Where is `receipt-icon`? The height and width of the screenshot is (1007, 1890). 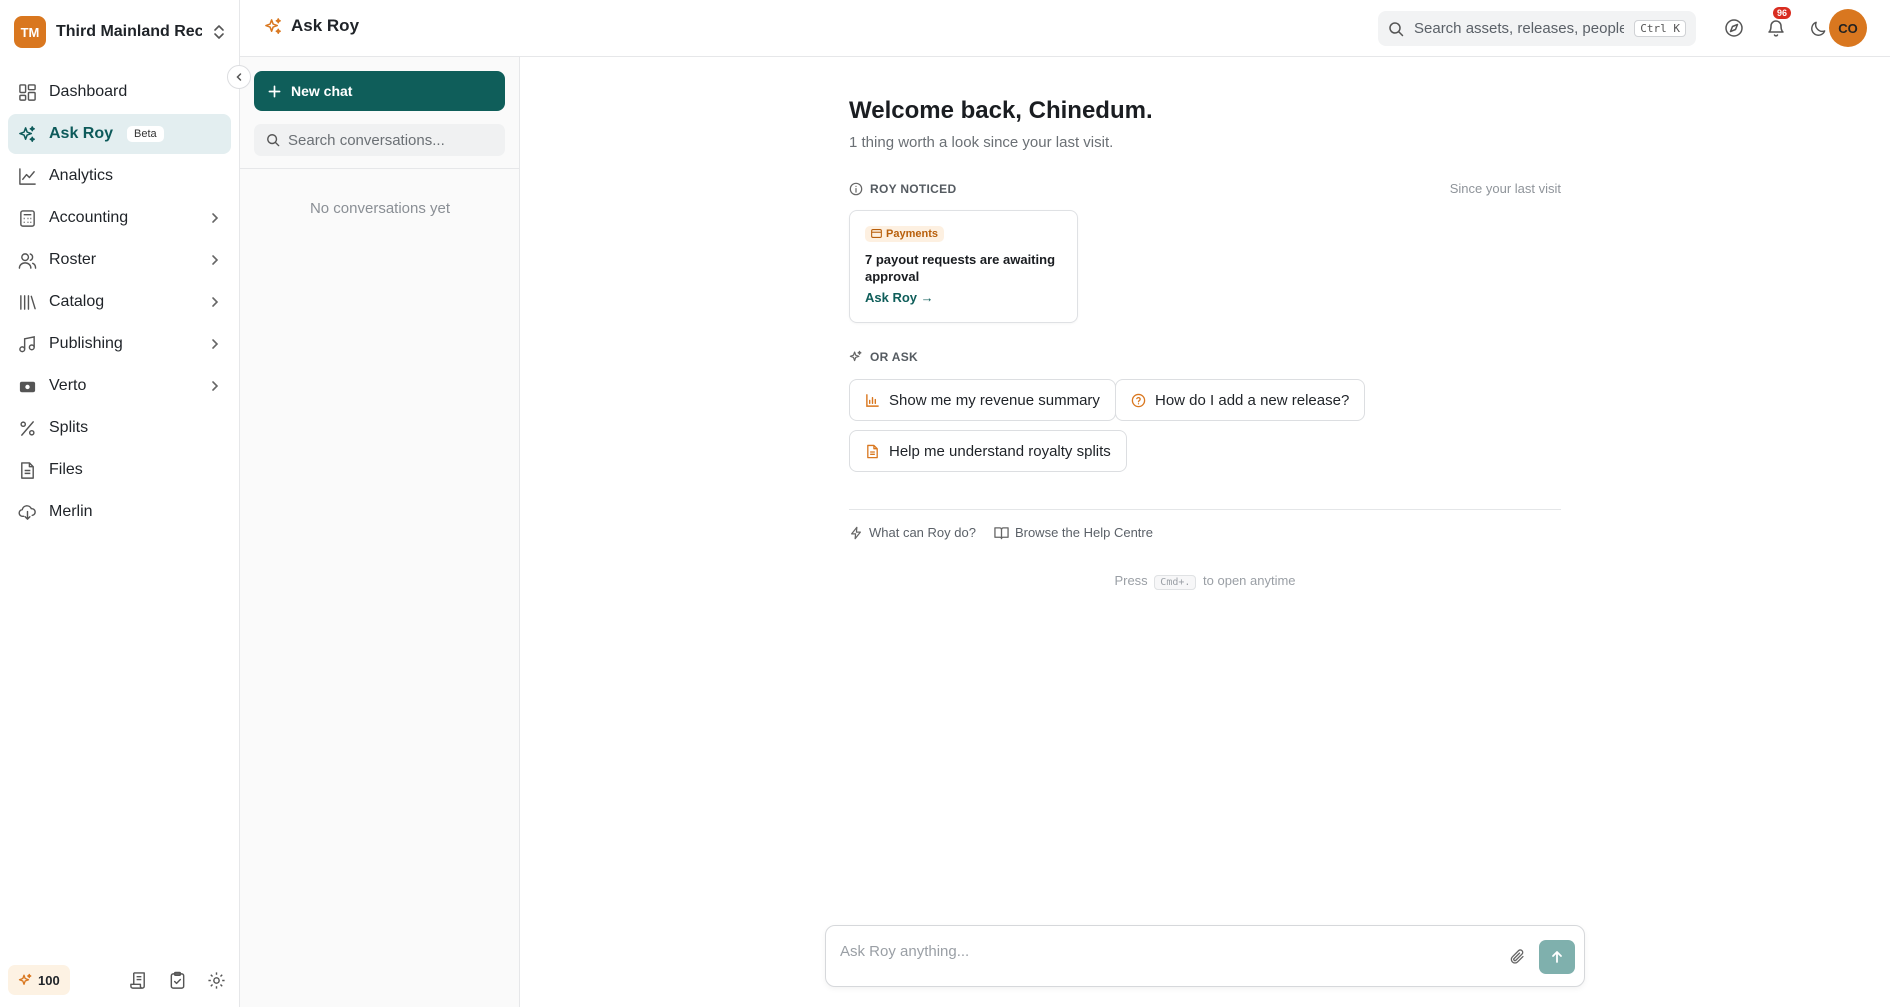 receipt-icon is located at coordinates (138, 980).